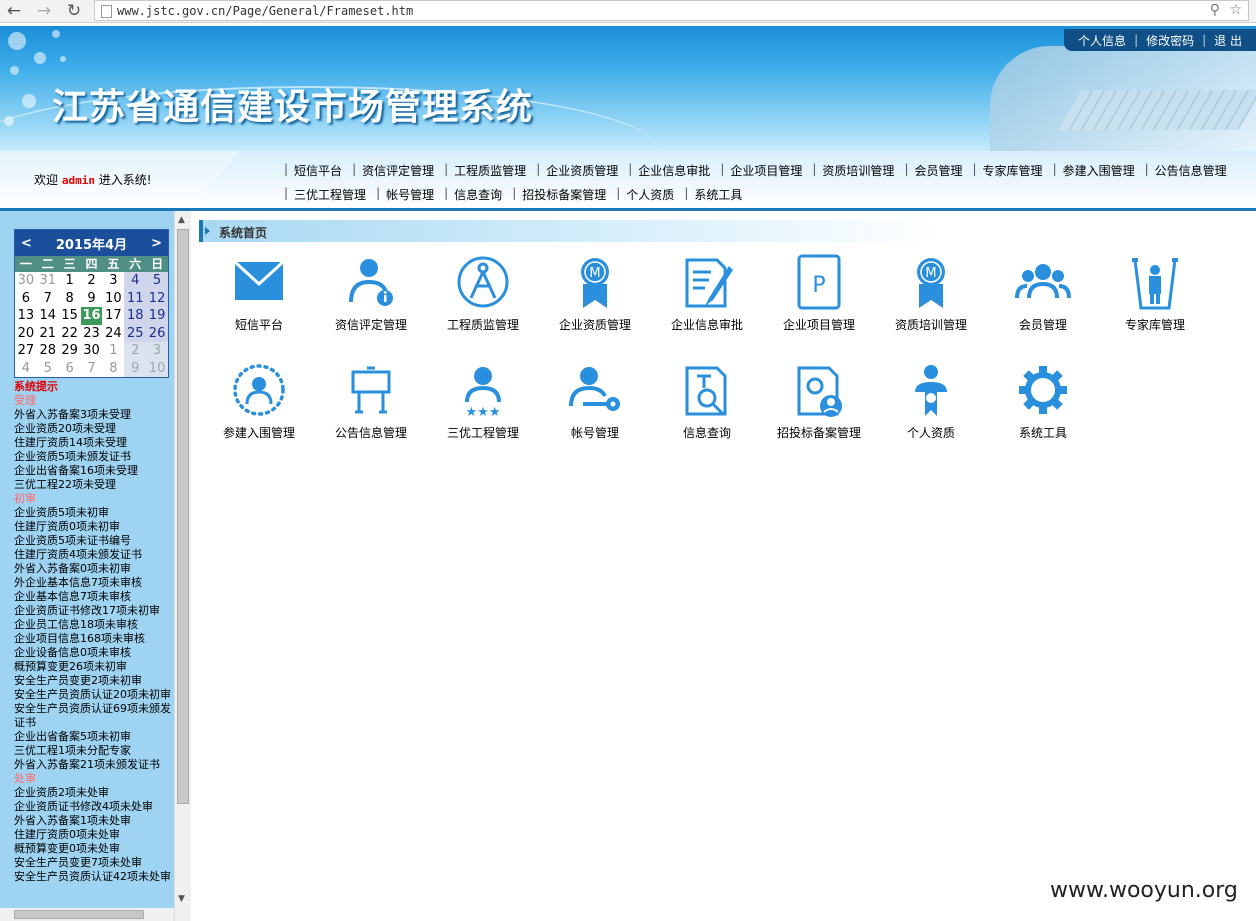  Describe the element at coordinates (94, 611) in the screenshot. I see `tip-link: 企业资质证书修改17项未初审` at that location.